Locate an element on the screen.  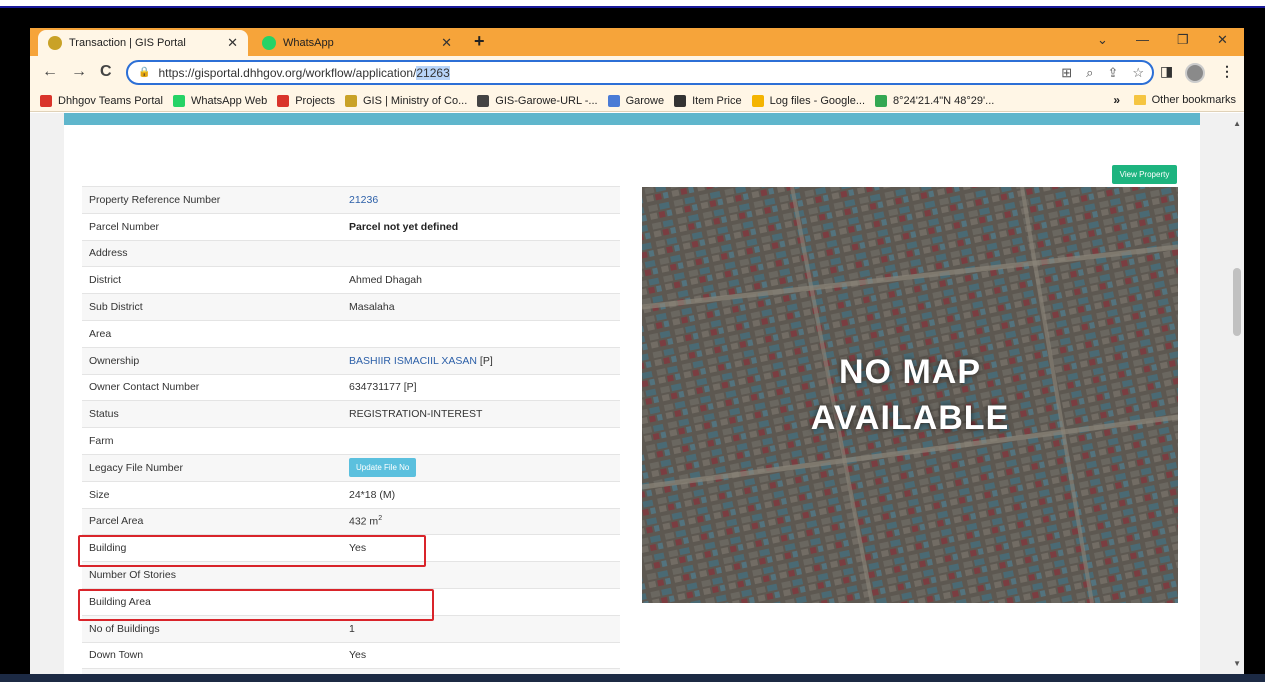
property-value: 24*18 (M) is located at coordinates (372, 494).